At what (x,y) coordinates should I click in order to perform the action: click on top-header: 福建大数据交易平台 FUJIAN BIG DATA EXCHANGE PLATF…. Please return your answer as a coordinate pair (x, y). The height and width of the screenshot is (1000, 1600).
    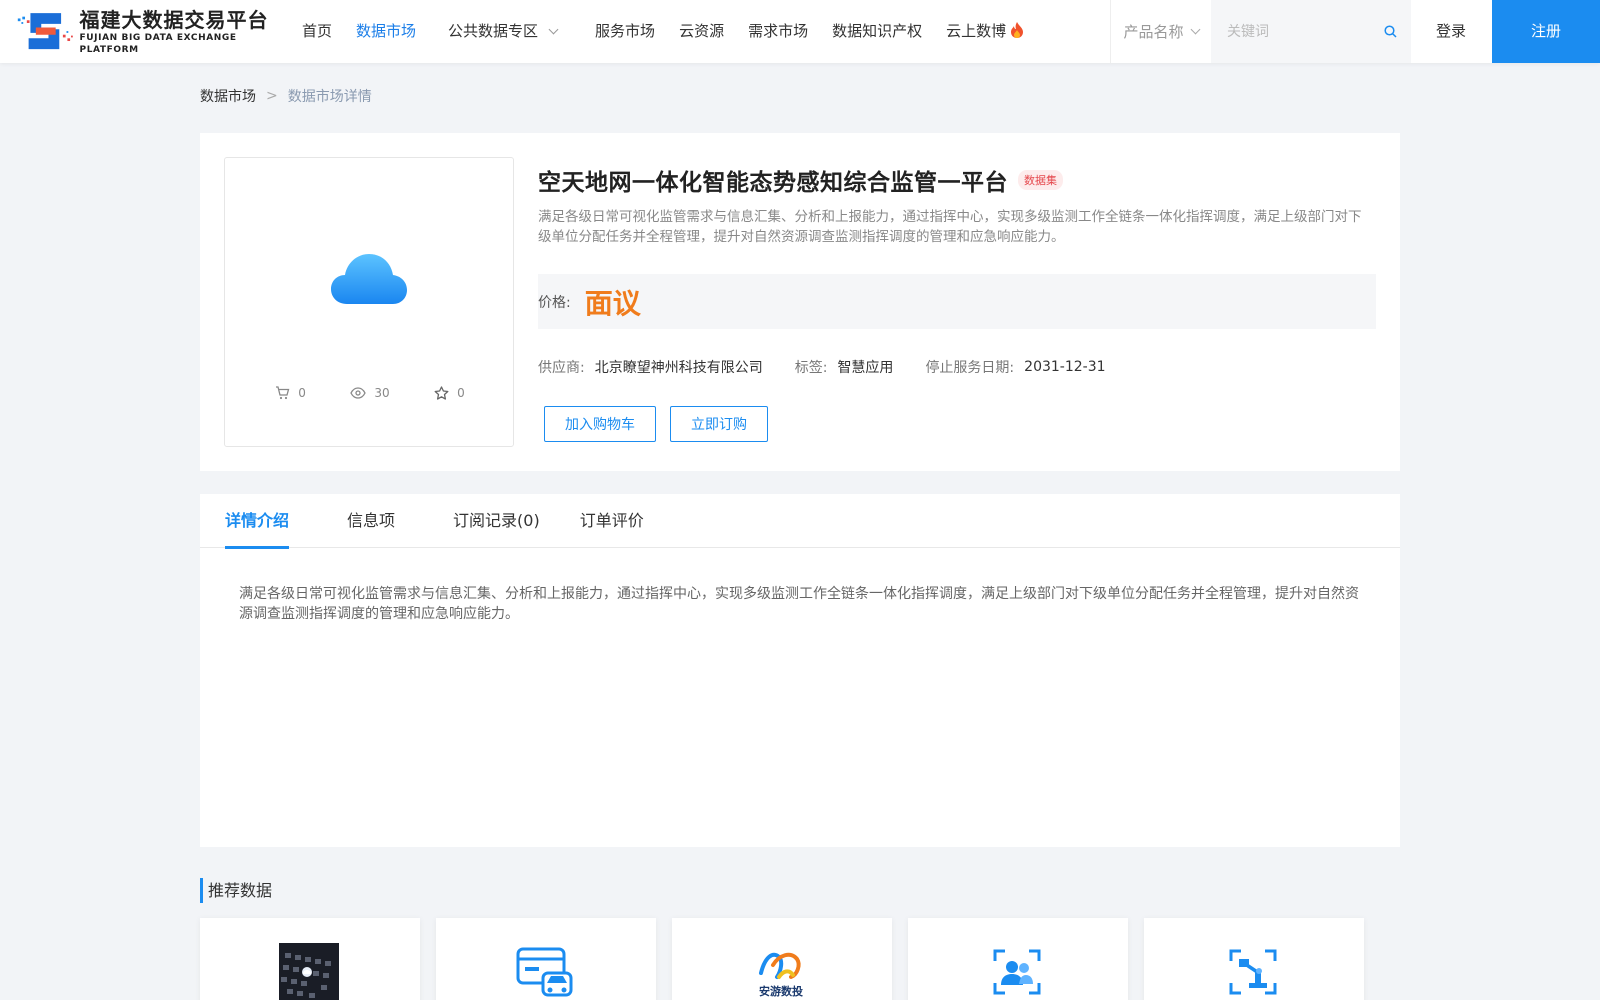
    Looking at the image, I should click on (800, 31).